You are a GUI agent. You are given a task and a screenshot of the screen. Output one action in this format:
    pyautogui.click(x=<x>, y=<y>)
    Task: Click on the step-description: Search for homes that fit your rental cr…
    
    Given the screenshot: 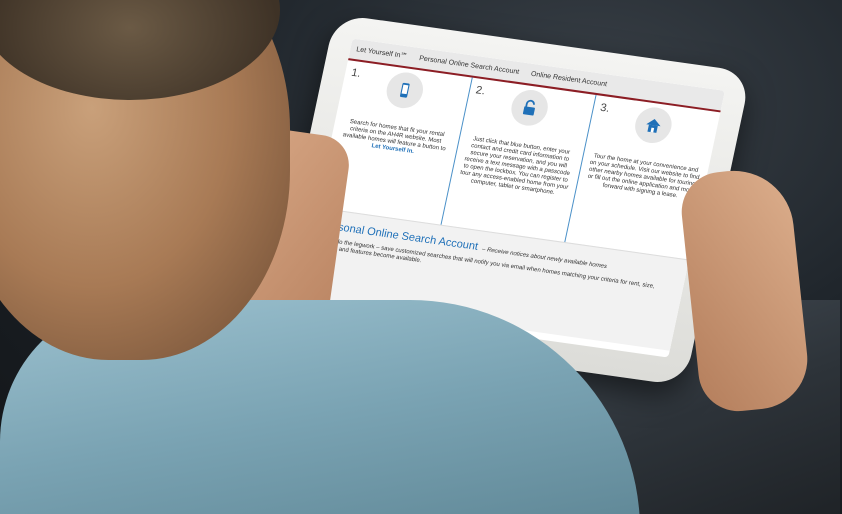 What is the action you would take?
    pyautogui.click(x=394, y=137)
    